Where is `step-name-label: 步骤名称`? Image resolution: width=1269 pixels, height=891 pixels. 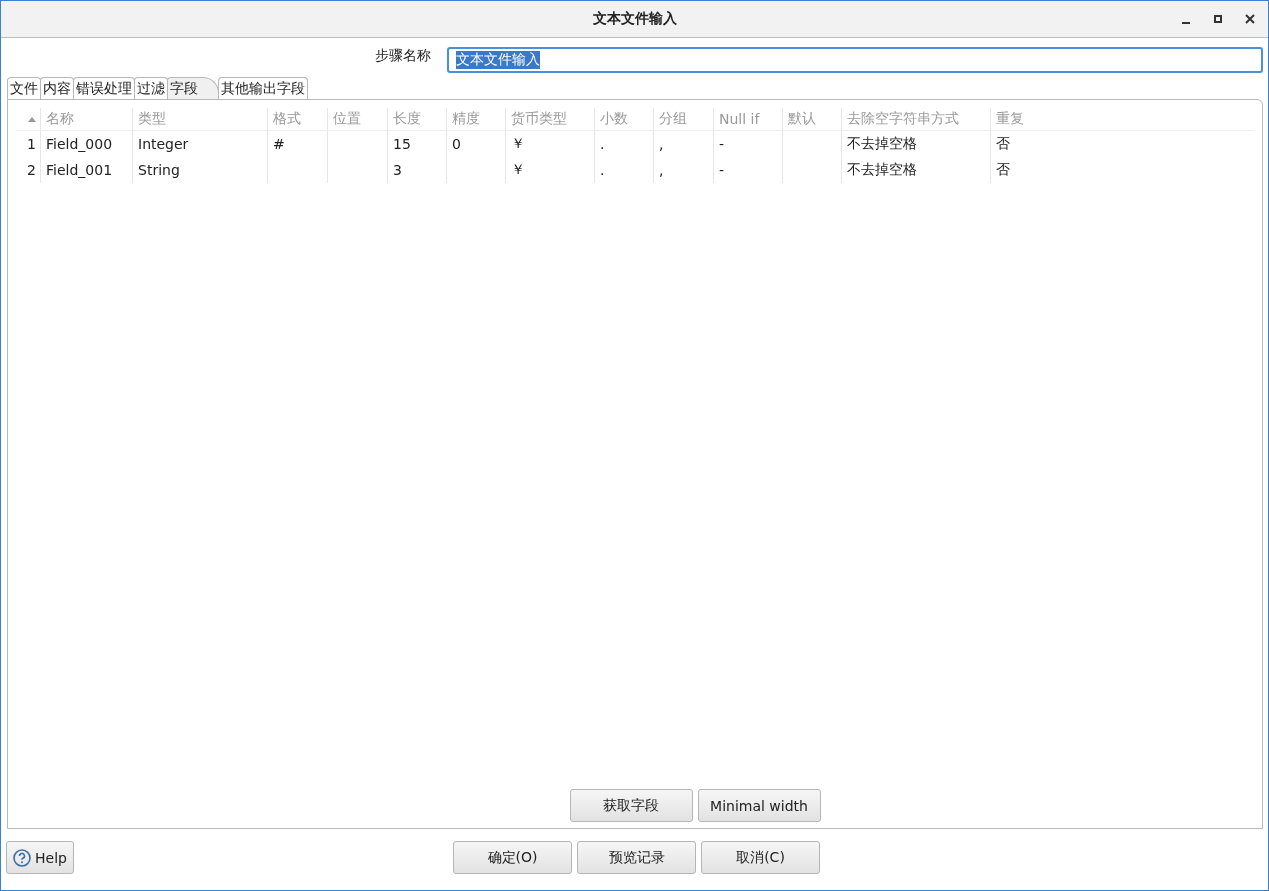
step-name-label: 步骤名称 is located at coordinates (403, 56).